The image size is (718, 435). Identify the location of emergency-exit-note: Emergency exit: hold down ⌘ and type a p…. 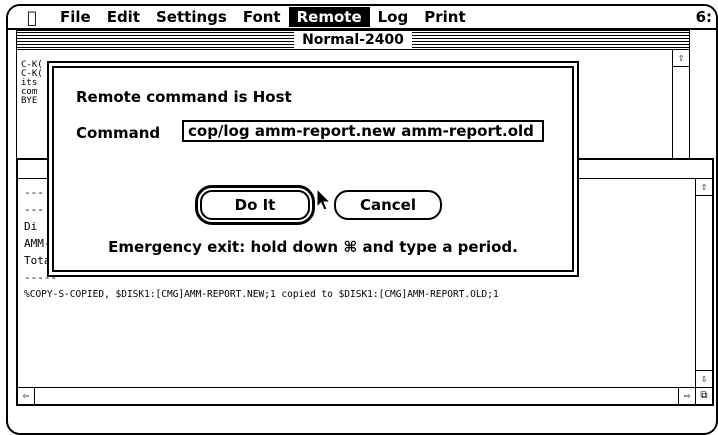
(313, 247).